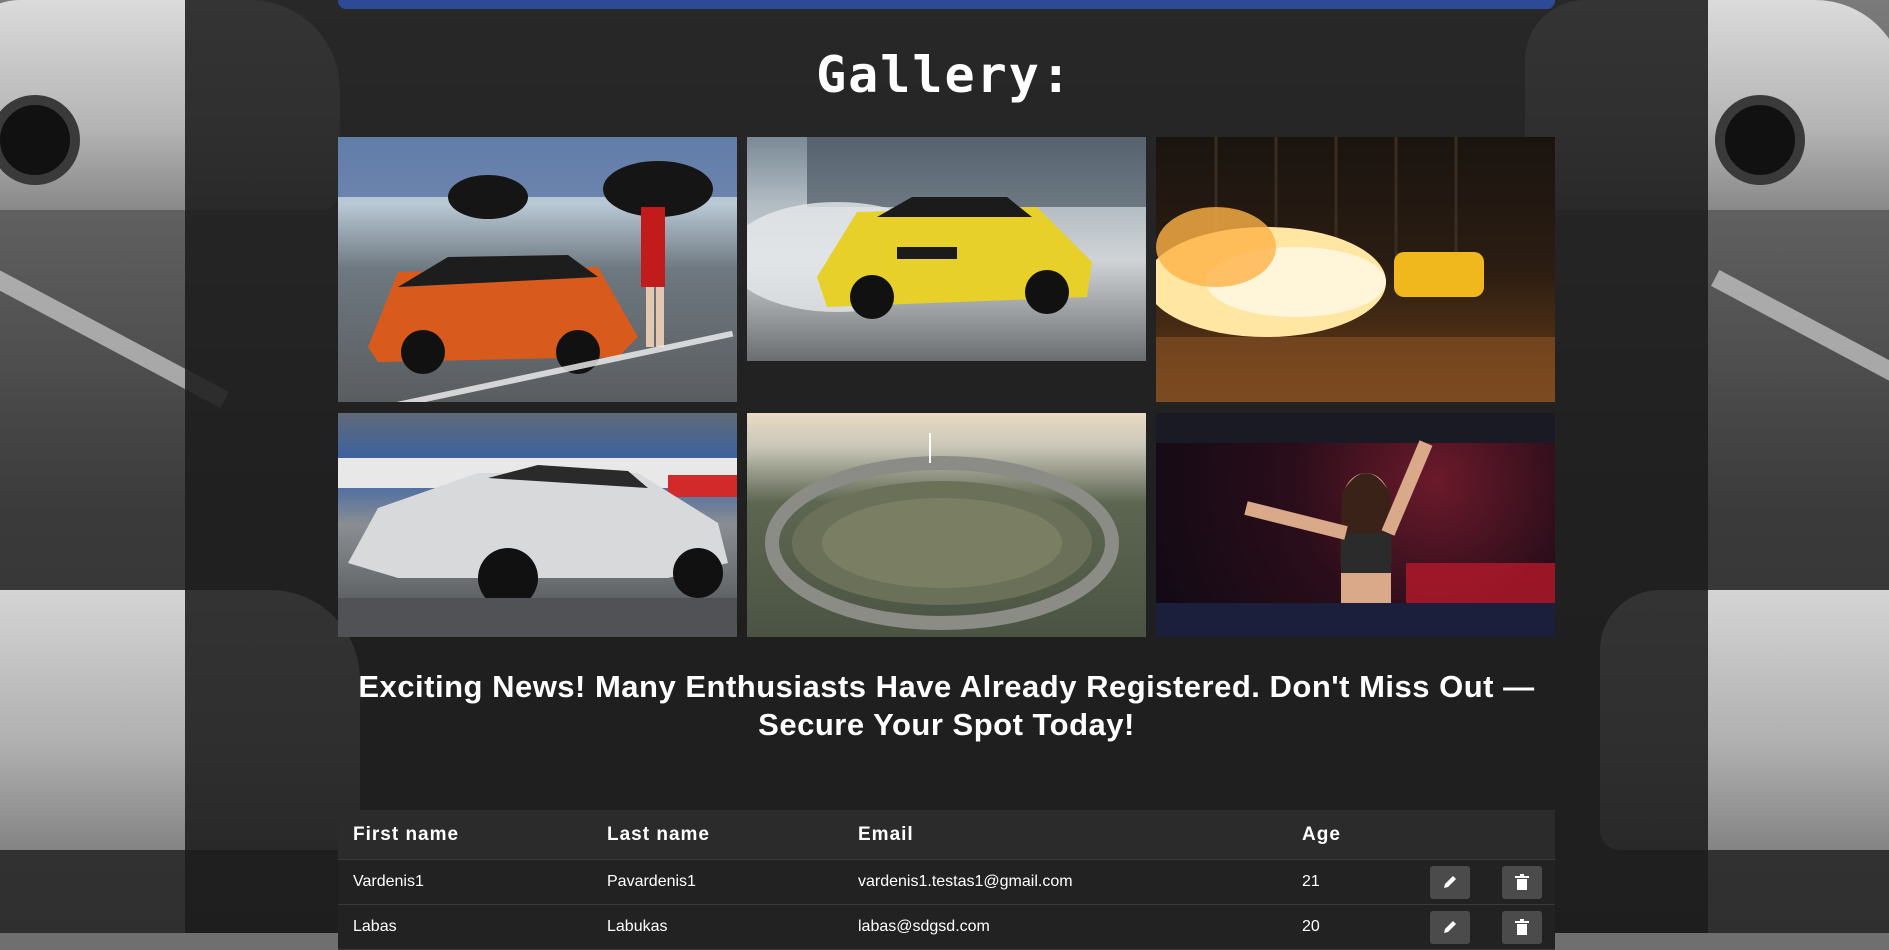  Describe the element at coordinates (924, 926) in the screenshot. I see `cell-email: labas@sdgsd.com` at that location.